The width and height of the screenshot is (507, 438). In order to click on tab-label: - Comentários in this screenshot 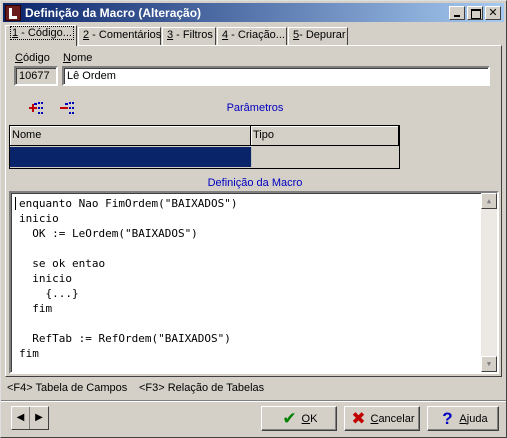, I will do `click(125, 35)`.